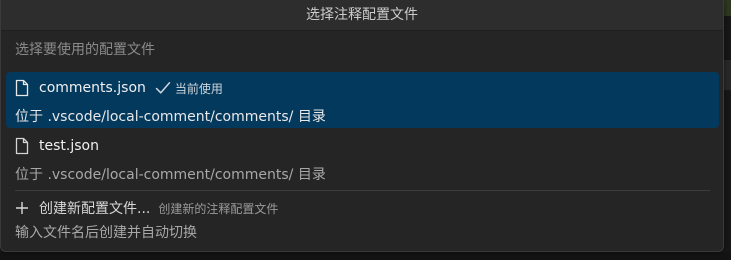 This screenshot has width=731, height=260. Describe the element at coordinates (218, 208) in the screenshot. I see `create-config-detail: 创建新的注释配置文件` at that location.